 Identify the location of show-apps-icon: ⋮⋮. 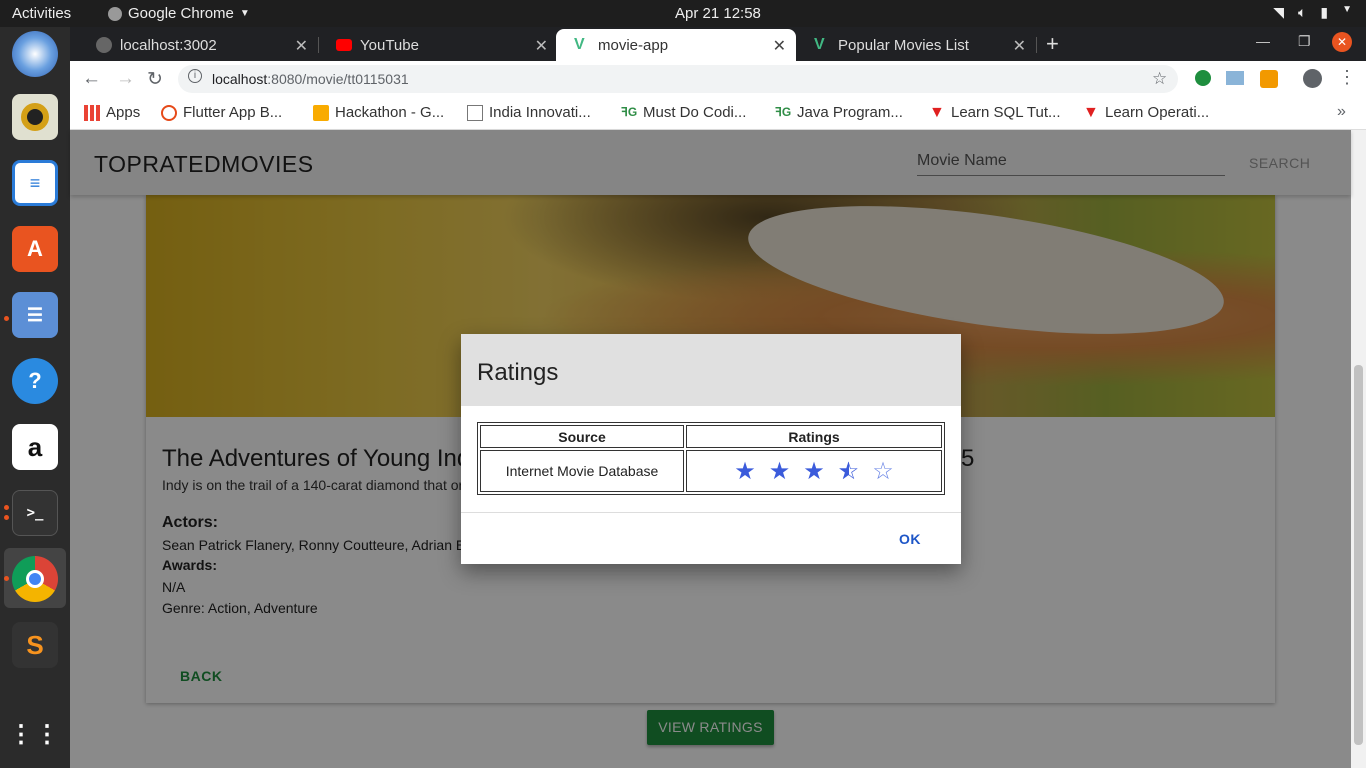
(34, 734).